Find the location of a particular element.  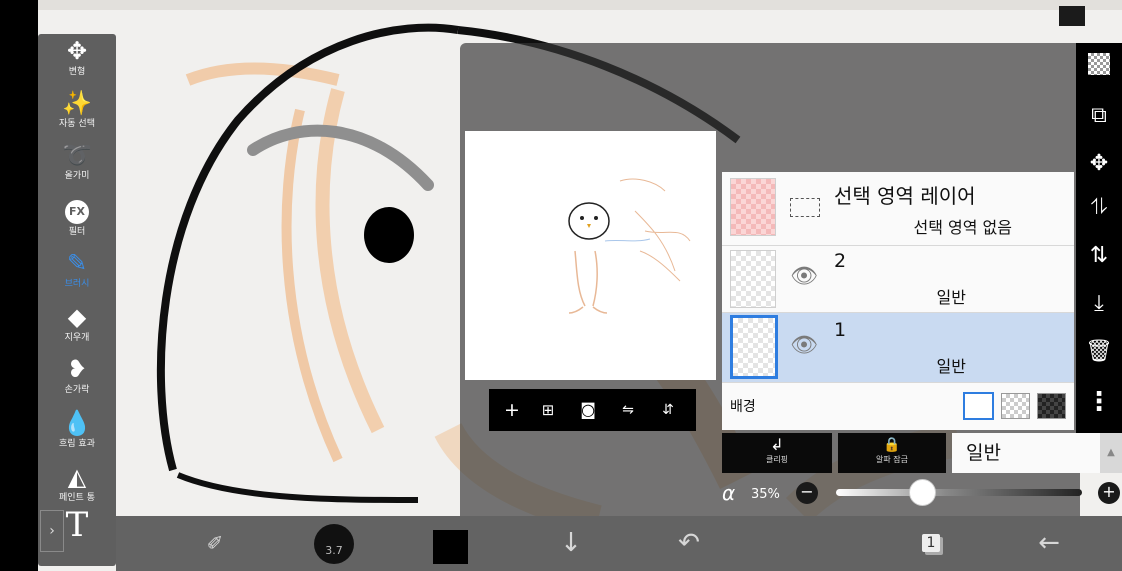

selection-layer-title: 선택 영역 레이어 is located at coordinates (905, 196).